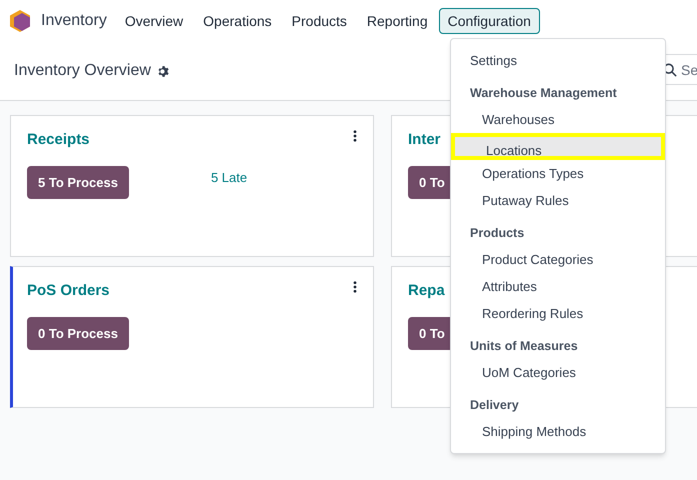 The height and width of the screenshot is (480, 697). Describe the element at coordinates (78, 333) in the screenshot. I see `to-process-button: 0 To Process` at that location.